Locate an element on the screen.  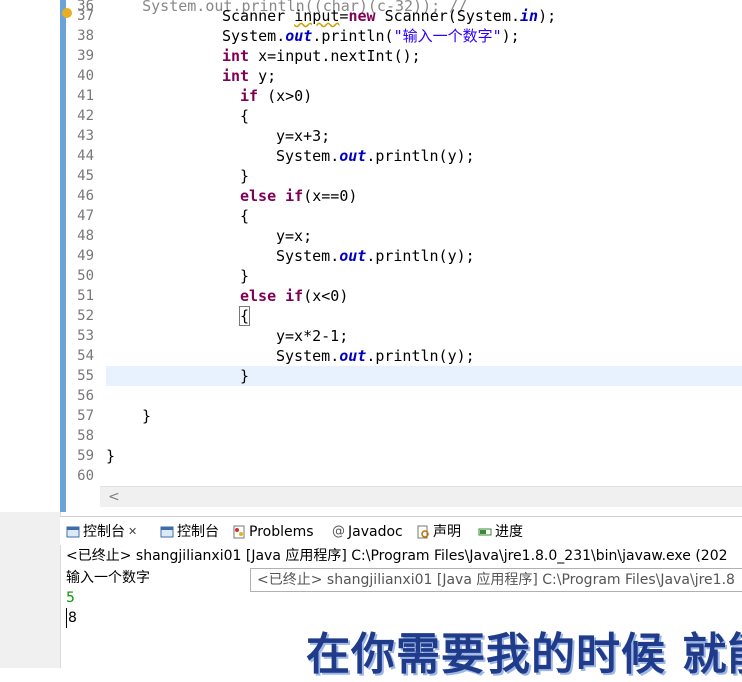
tab-label: Javadoc is located at coordinates (375, 532).